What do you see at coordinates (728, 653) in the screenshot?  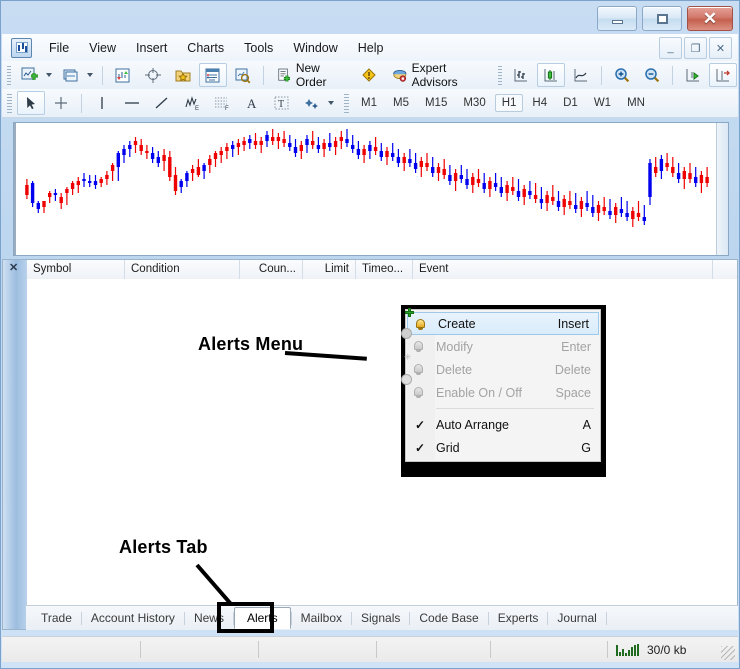 I see `resize-grip` at bounding box center [728, 653].